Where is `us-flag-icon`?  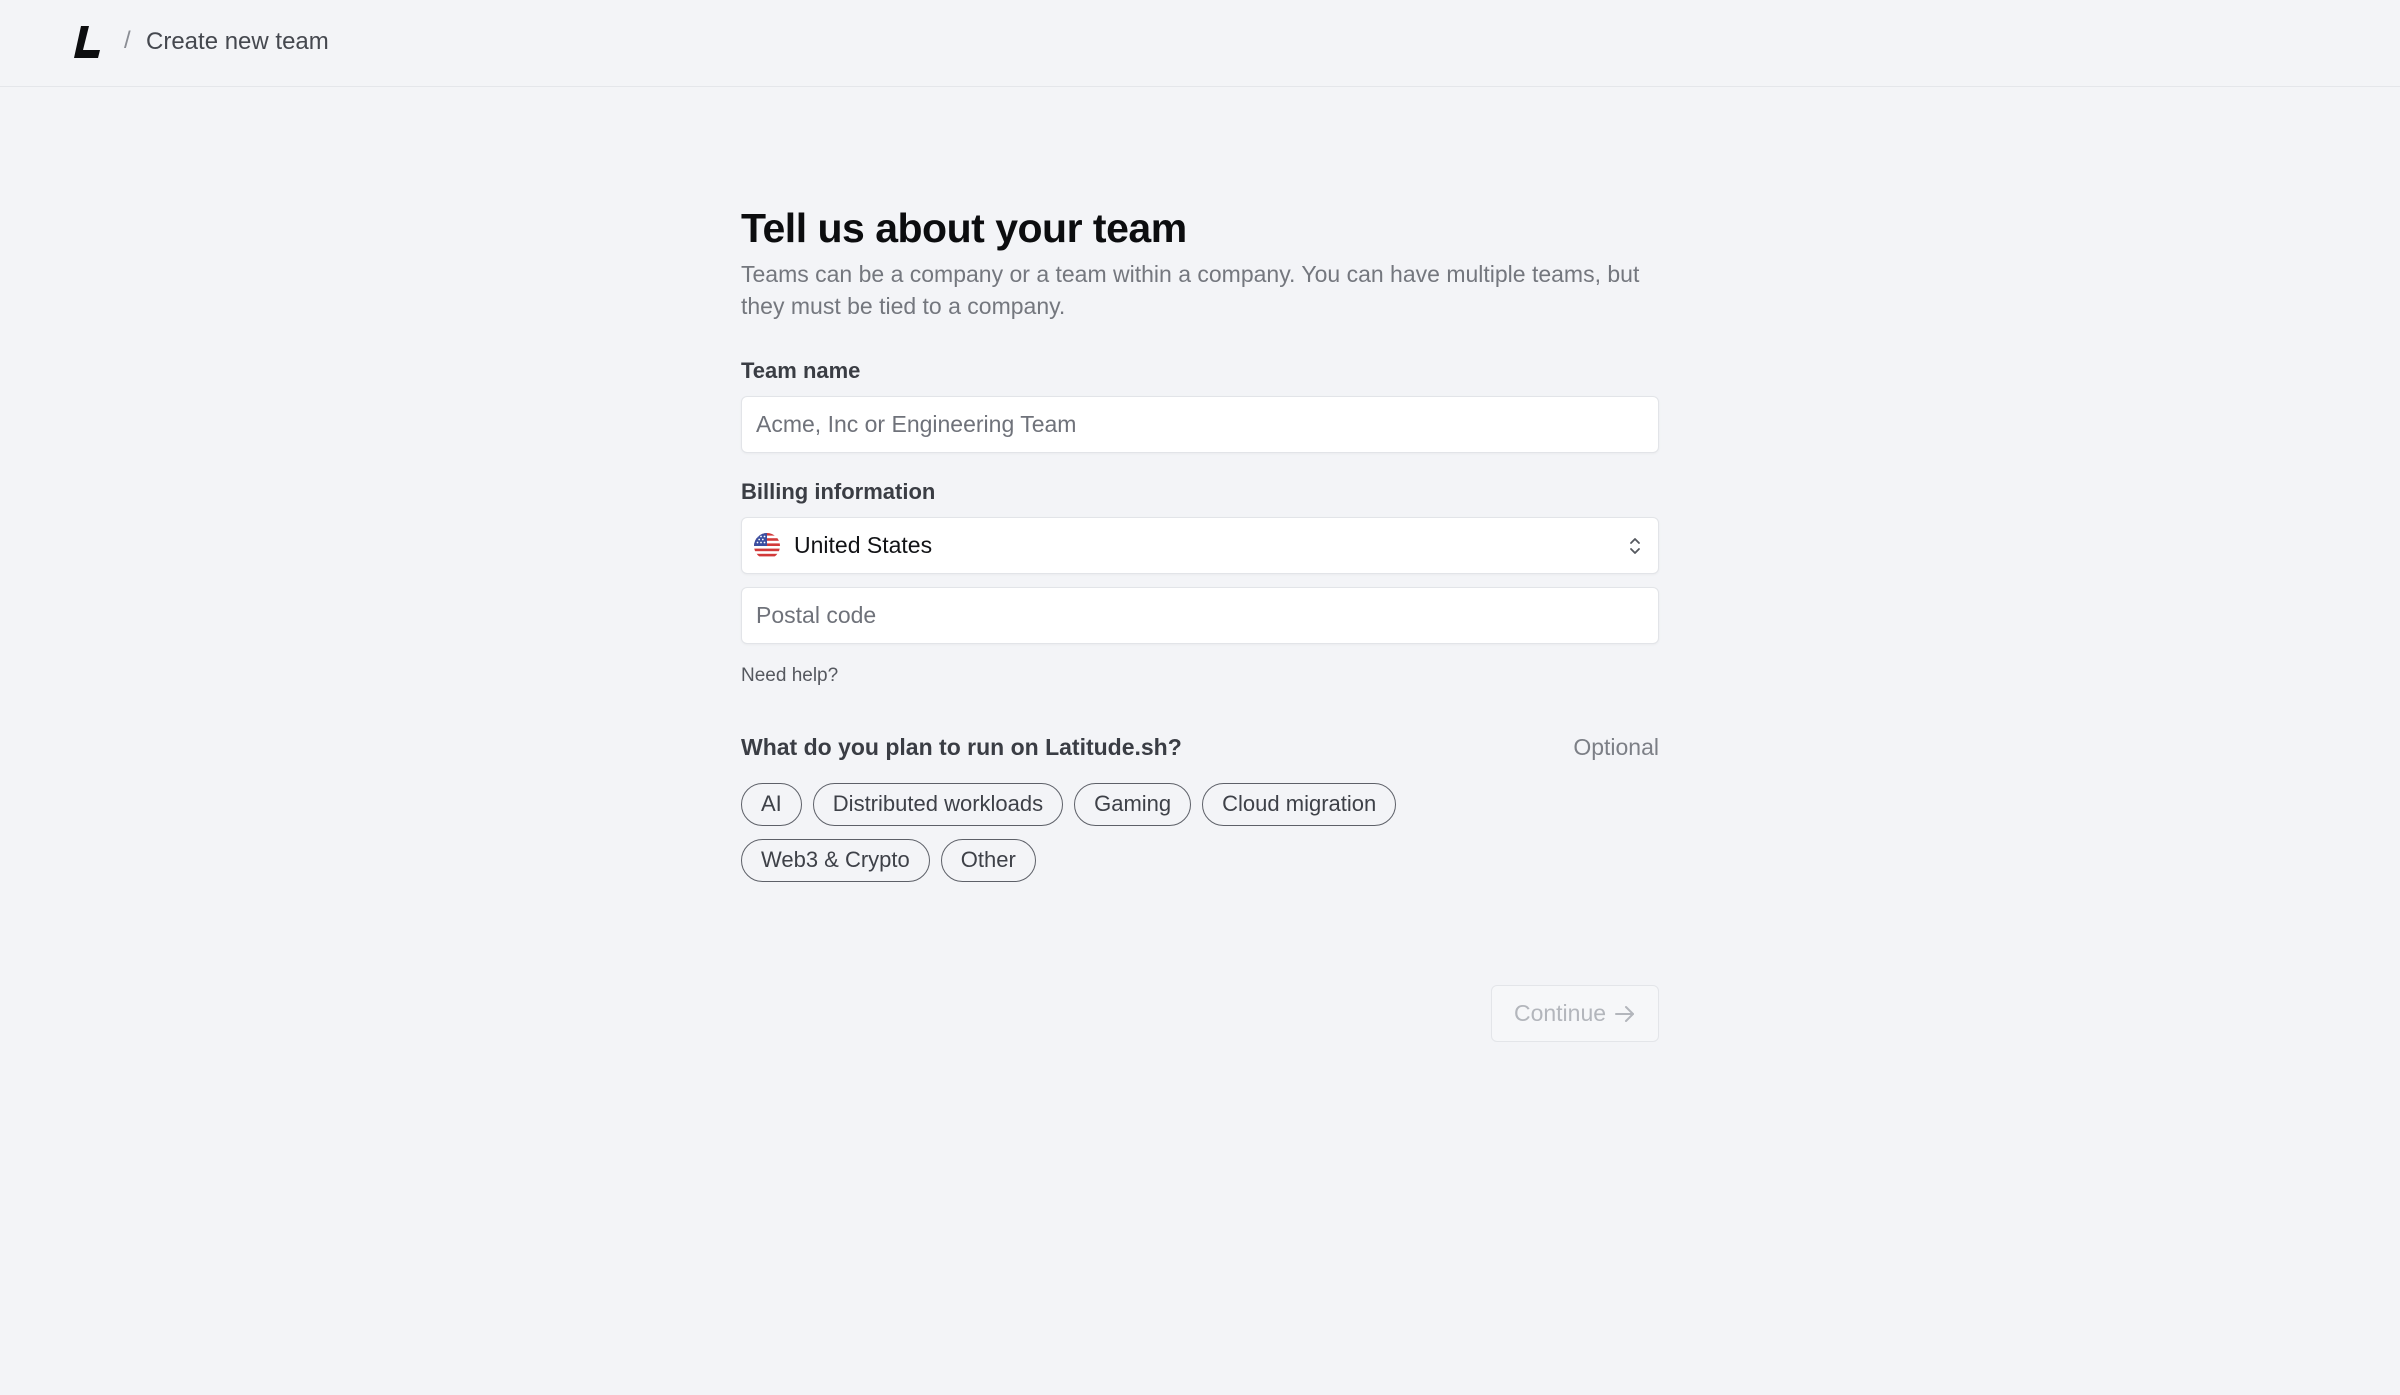
us-flag-icon is located at coordinates (767, 546).